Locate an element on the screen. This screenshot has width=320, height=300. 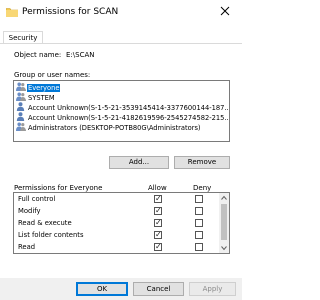
ok-button: OK is located at coordinates (102, 289).